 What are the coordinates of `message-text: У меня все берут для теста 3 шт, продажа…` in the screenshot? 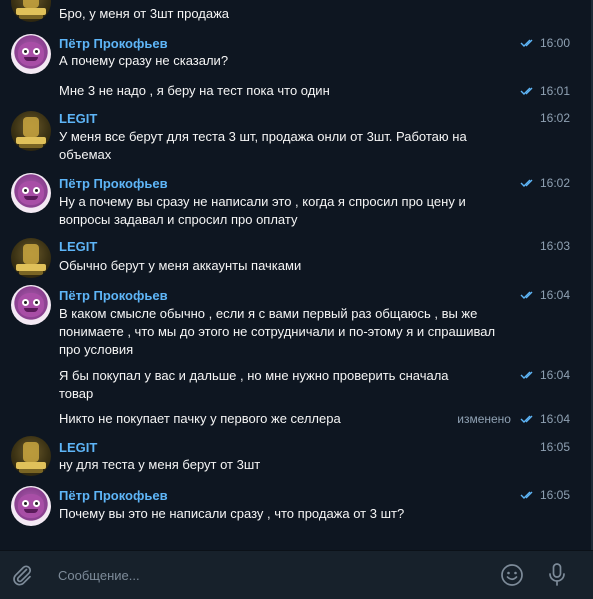 It's located at (263, 145).